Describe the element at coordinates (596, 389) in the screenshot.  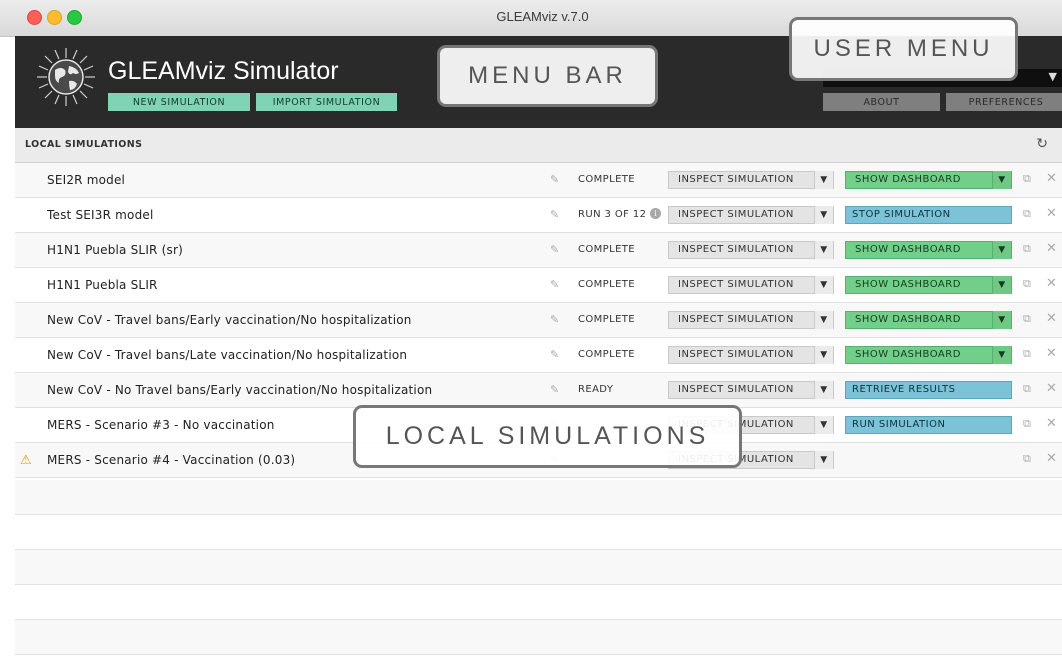
I see `simulation-status: READY` at that location.